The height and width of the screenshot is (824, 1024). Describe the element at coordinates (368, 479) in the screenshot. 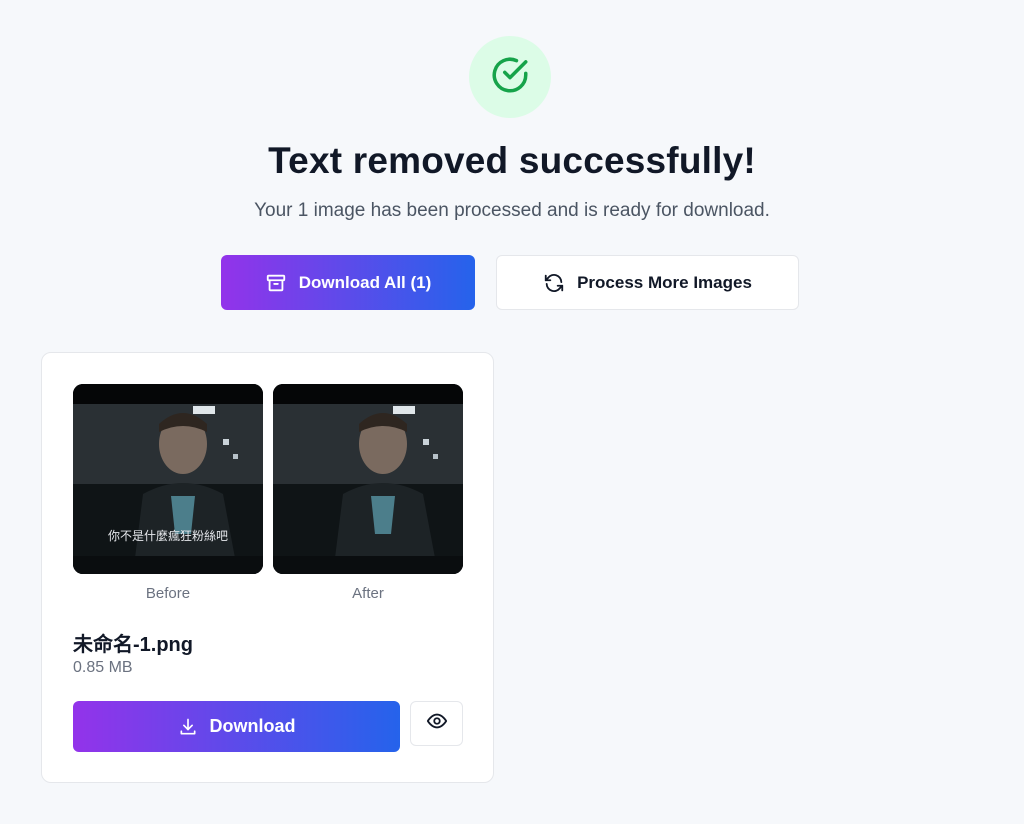

I see `after-image` at that location.